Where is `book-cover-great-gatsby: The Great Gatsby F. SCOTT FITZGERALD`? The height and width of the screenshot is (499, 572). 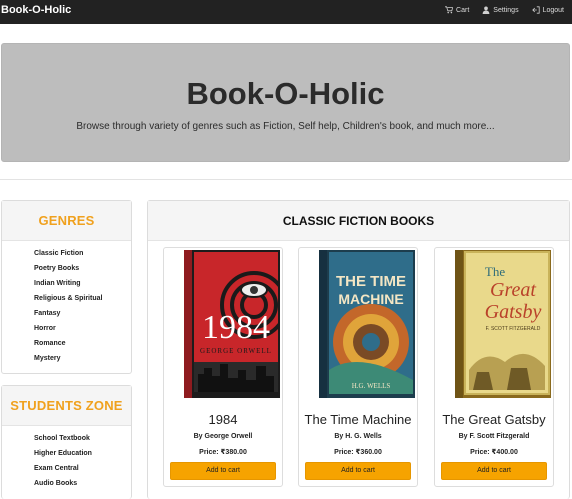 book-cover-great-gatsby: The Great Gatsby F. SCOTT FITZGERALD is located at coordinates (503, 324).